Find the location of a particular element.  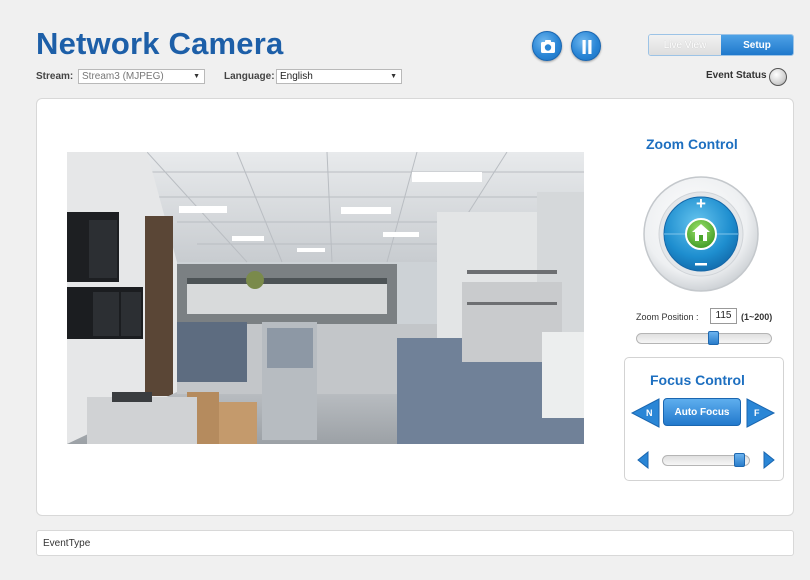

focus-far-label: F is located at coordinates (757, 413).